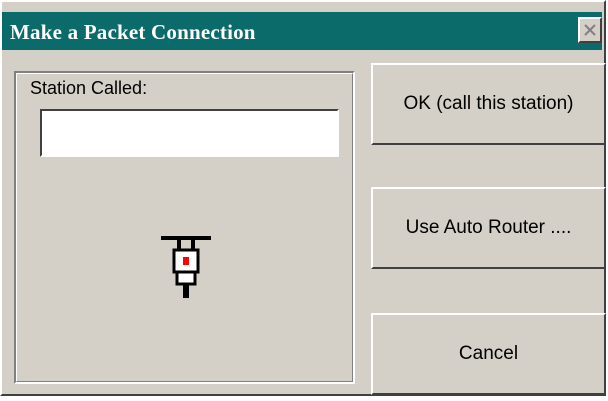 This screenshot has width=608, height=401. What do you see at coordinates (302, 31) in the screenshot?
I see `title-bar: Make a Packet Connection` at bounding box center [302, 31].